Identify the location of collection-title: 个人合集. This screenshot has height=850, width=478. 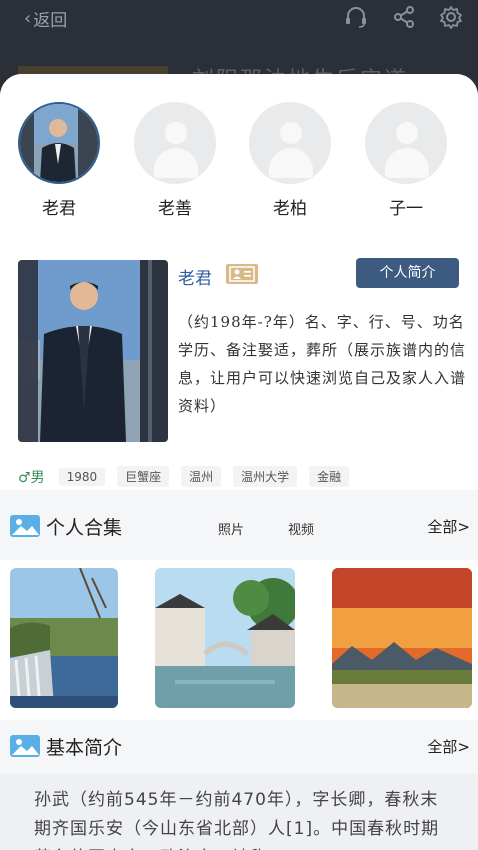
(84, 528).